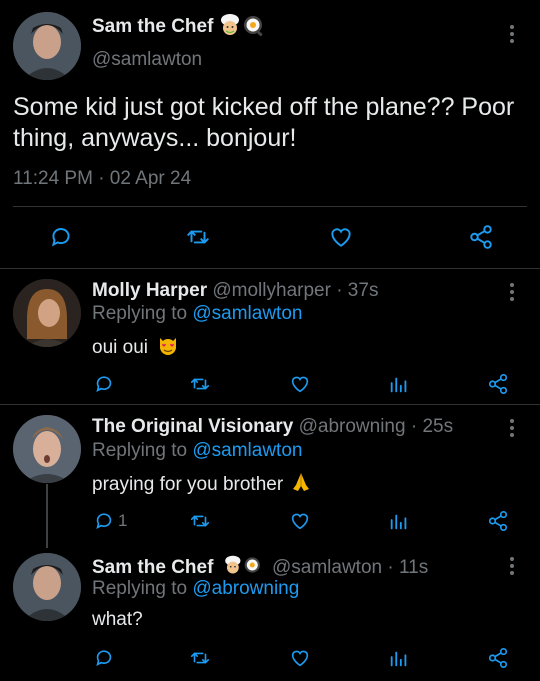 The width and height of the screenshot is (540, 681). Describe the element at coordinates (47, 516) in the screenshot. I see `thread-line` at that location.